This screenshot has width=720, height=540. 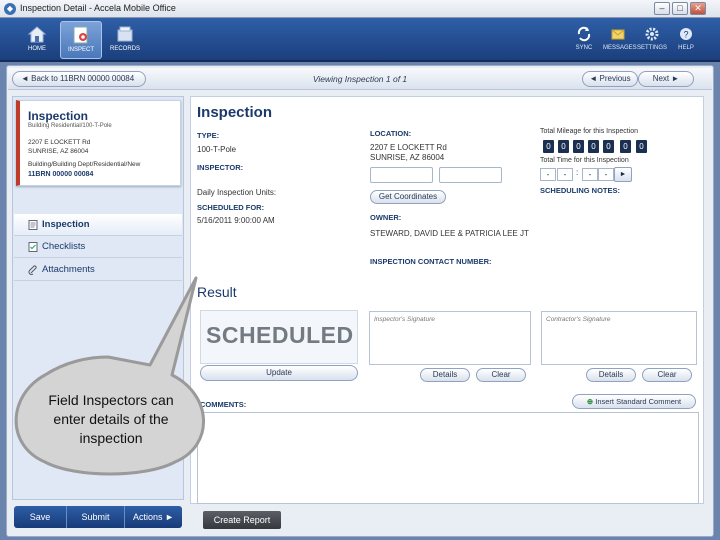 What do you see at coordinates (37, 49) in the screenshot?
I see `nav-home-label: HOME` at bounding box center [37, 49].